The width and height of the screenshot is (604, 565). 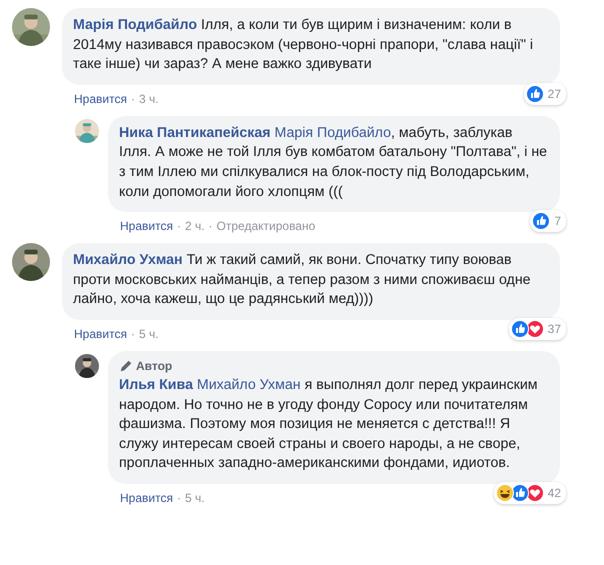 What do you see at coordinates (302, 280) in the screenshot?
I see `comment-text: Михайло Ухман Ти ж такий самий, як вони. Спочатку типу воював проти московських найманців, а тепер разом з ними споживаєш одне лайно, хоча кажеш, що це радянський мед))))` at bounding box center [302, 280].